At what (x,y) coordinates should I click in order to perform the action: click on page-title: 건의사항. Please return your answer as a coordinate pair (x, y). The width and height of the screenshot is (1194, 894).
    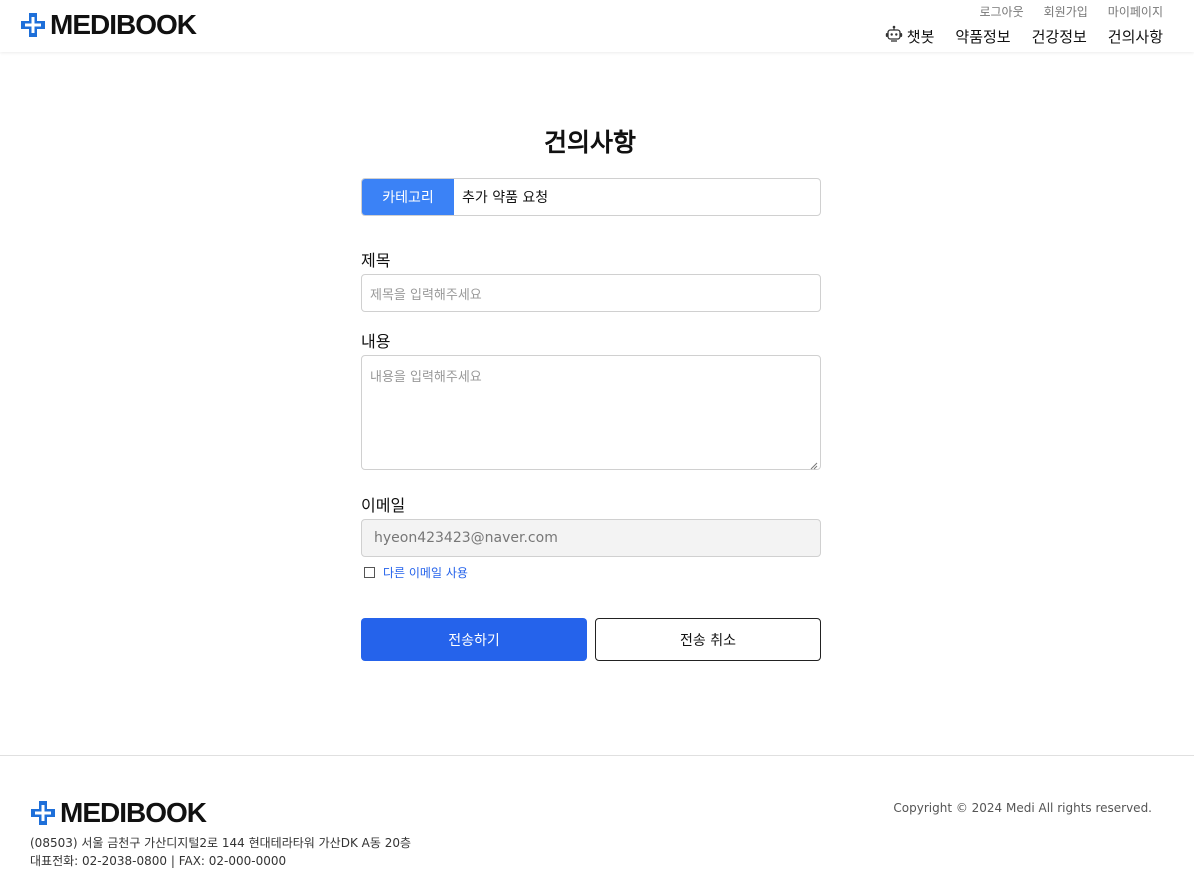
    Looking at the image, I should click on (589, 142).